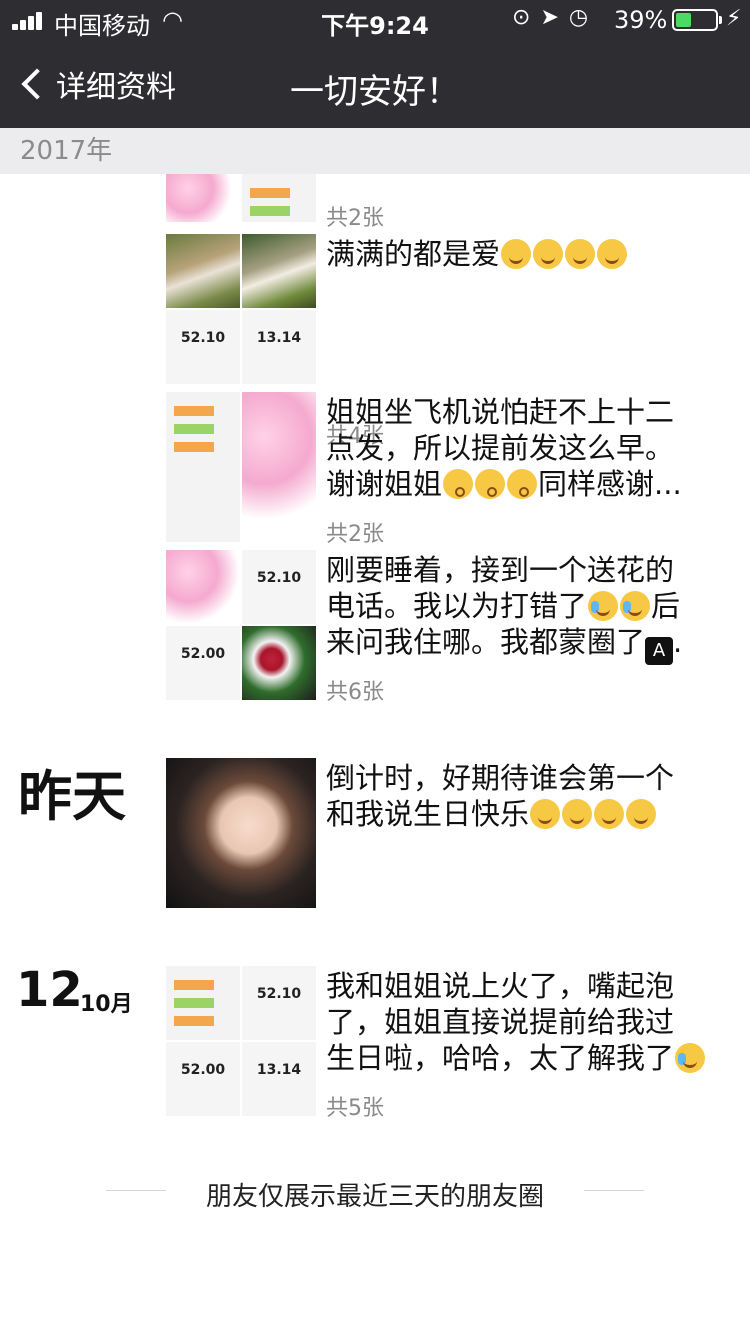 This screenshot has width=750, height=1334. Describe the element at coordinates (242, 625) in the screenshot. I see `photo-grid: 52.10 52.00` at that location.